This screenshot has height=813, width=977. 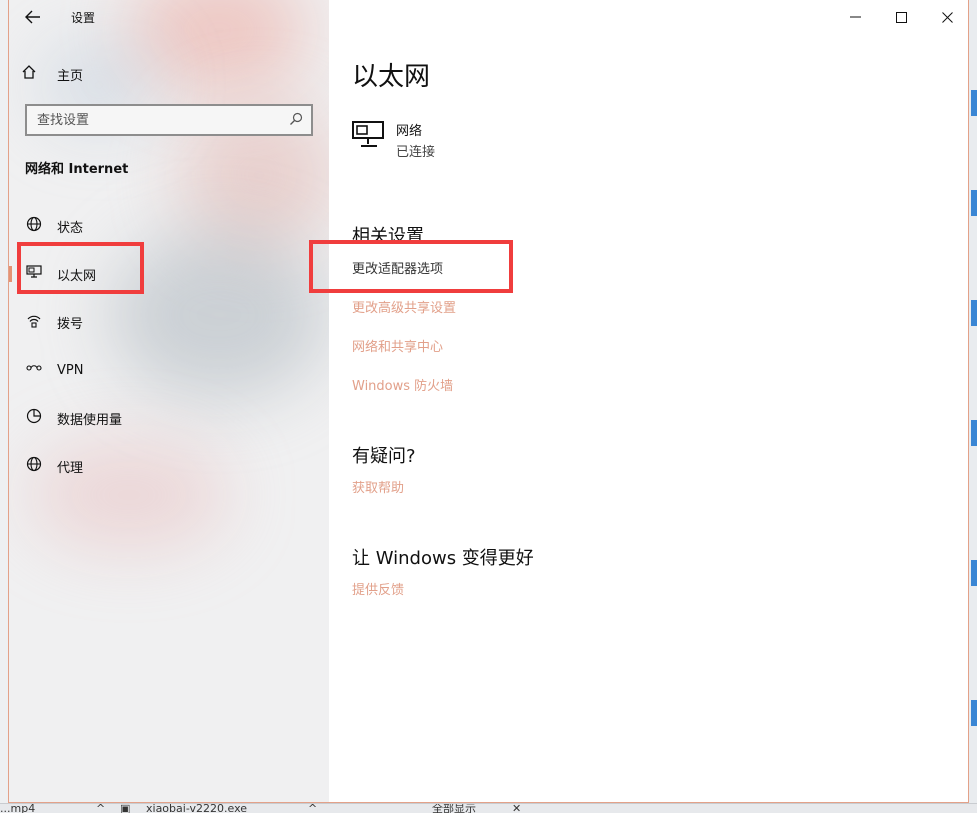 What do you see at coordinates (169, 370) in the screenshot?
I see `nav-item-vpn: VPN` at bounding box center [169, 370].